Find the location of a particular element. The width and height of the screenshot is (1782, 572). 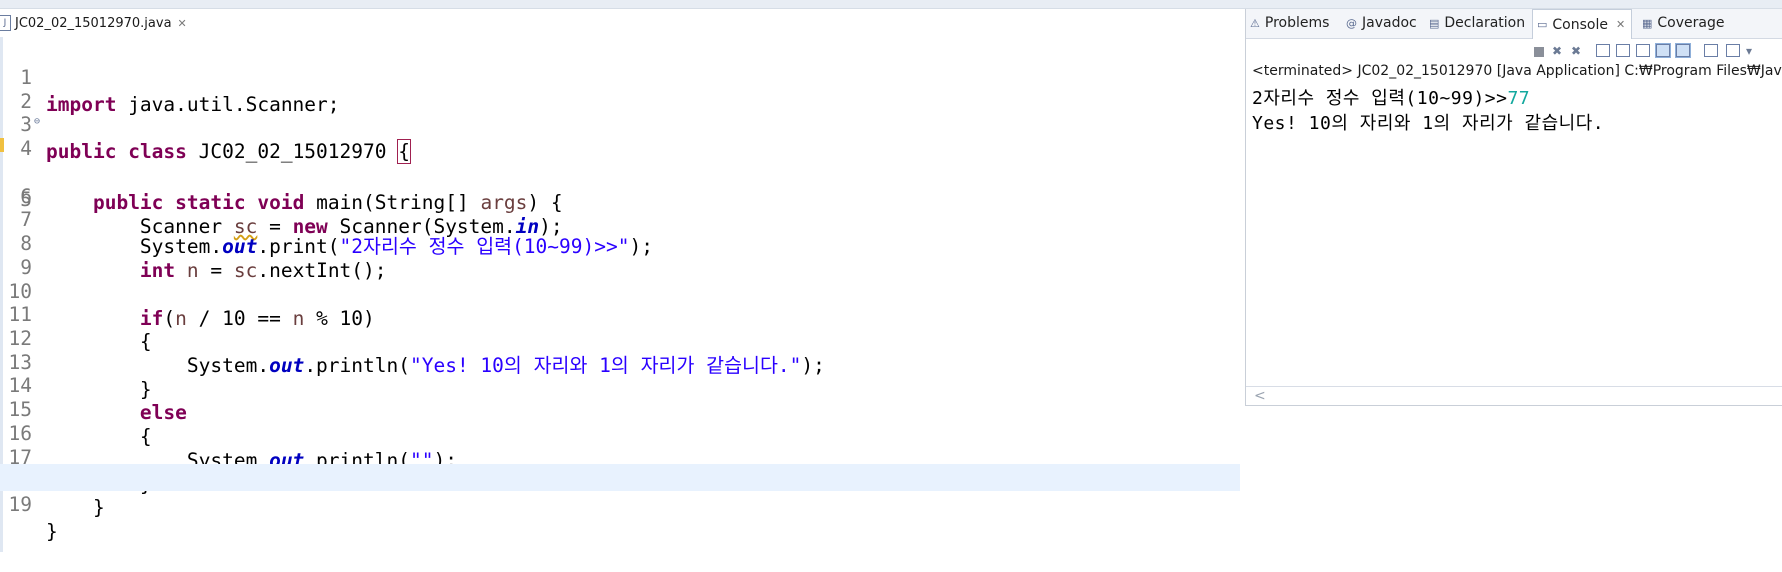

tab-label: Problems is located at coordinates (1297, 23).